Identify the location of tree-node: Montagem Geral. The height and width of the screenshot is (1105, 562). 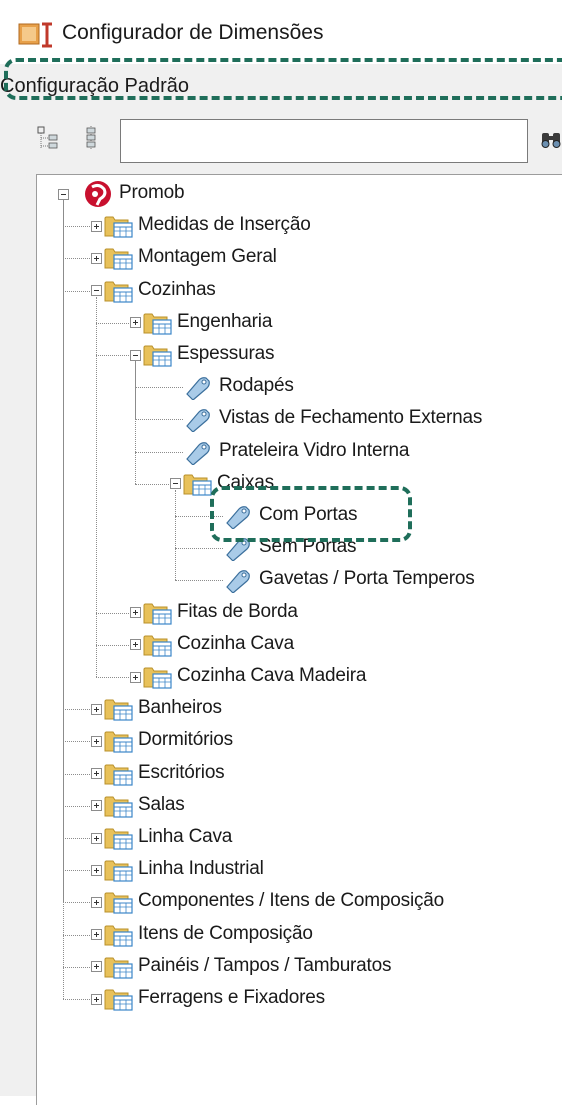
(314, 259).